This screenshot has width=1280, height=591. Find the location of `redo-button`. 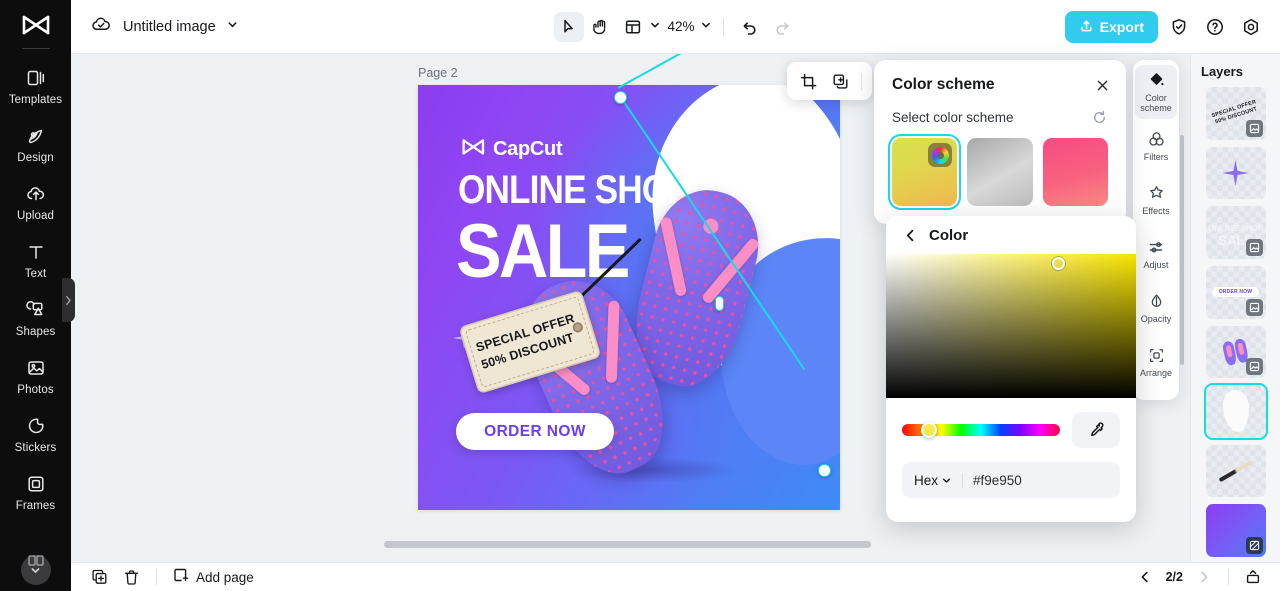

redo-button is located at coordinates (782, 27).